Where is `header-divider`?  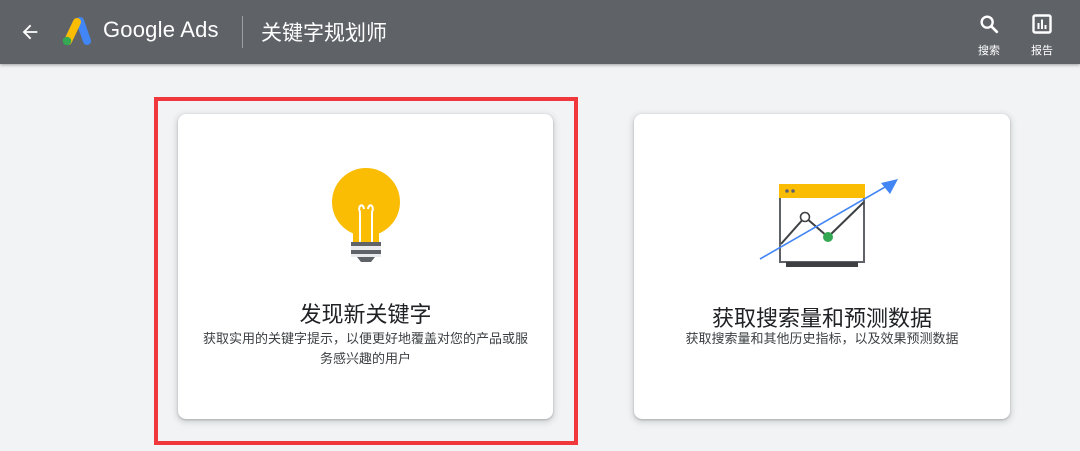 header-divider is located at coordinates (242, 32).